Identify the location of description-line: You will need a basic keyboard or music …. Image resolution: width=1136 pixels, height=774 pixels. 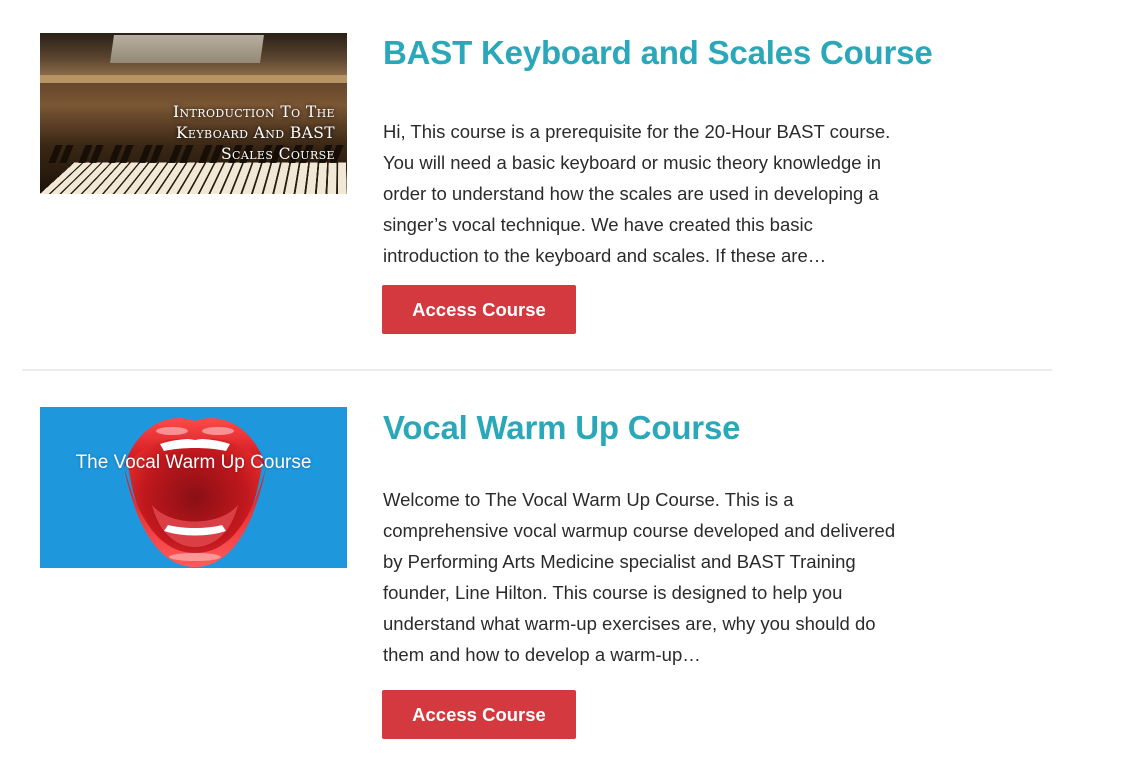
(632, 162).